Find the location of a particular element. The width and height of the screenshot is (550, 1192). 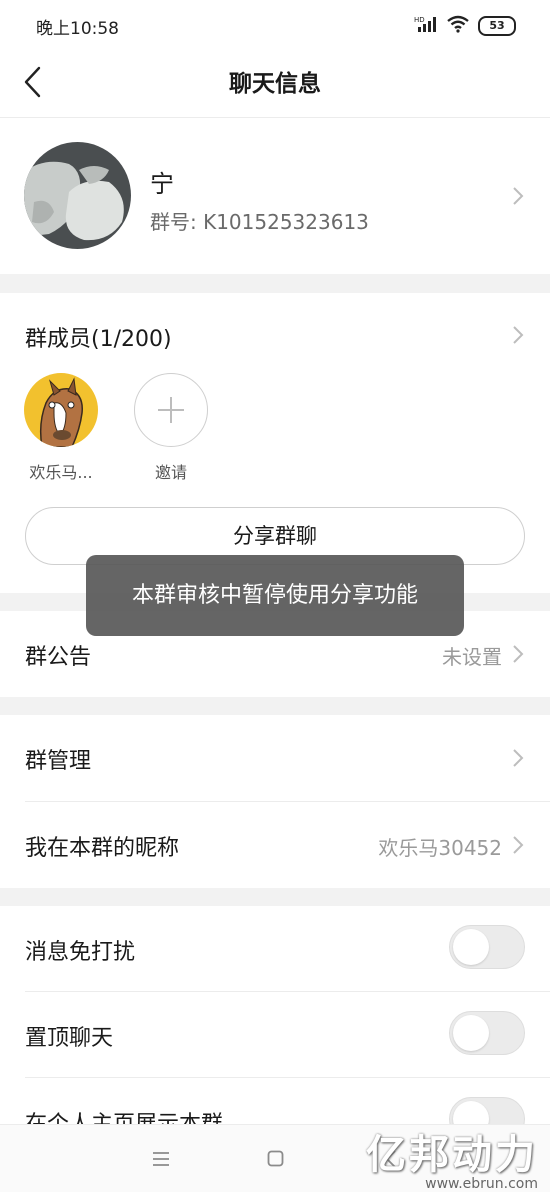

plus-icon is located at coordinates (171, 410).